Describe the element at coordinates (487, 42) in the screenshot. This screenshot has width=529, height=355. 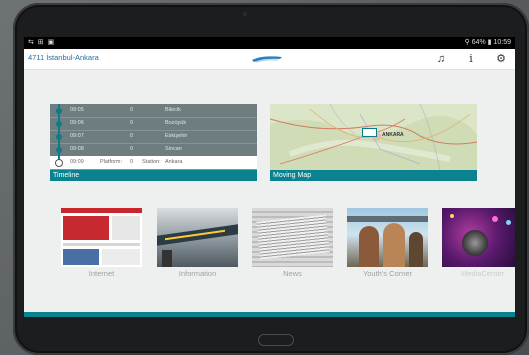
I see `status-battery-clock: ⚲ 64% ▮ 10:59` at that location.